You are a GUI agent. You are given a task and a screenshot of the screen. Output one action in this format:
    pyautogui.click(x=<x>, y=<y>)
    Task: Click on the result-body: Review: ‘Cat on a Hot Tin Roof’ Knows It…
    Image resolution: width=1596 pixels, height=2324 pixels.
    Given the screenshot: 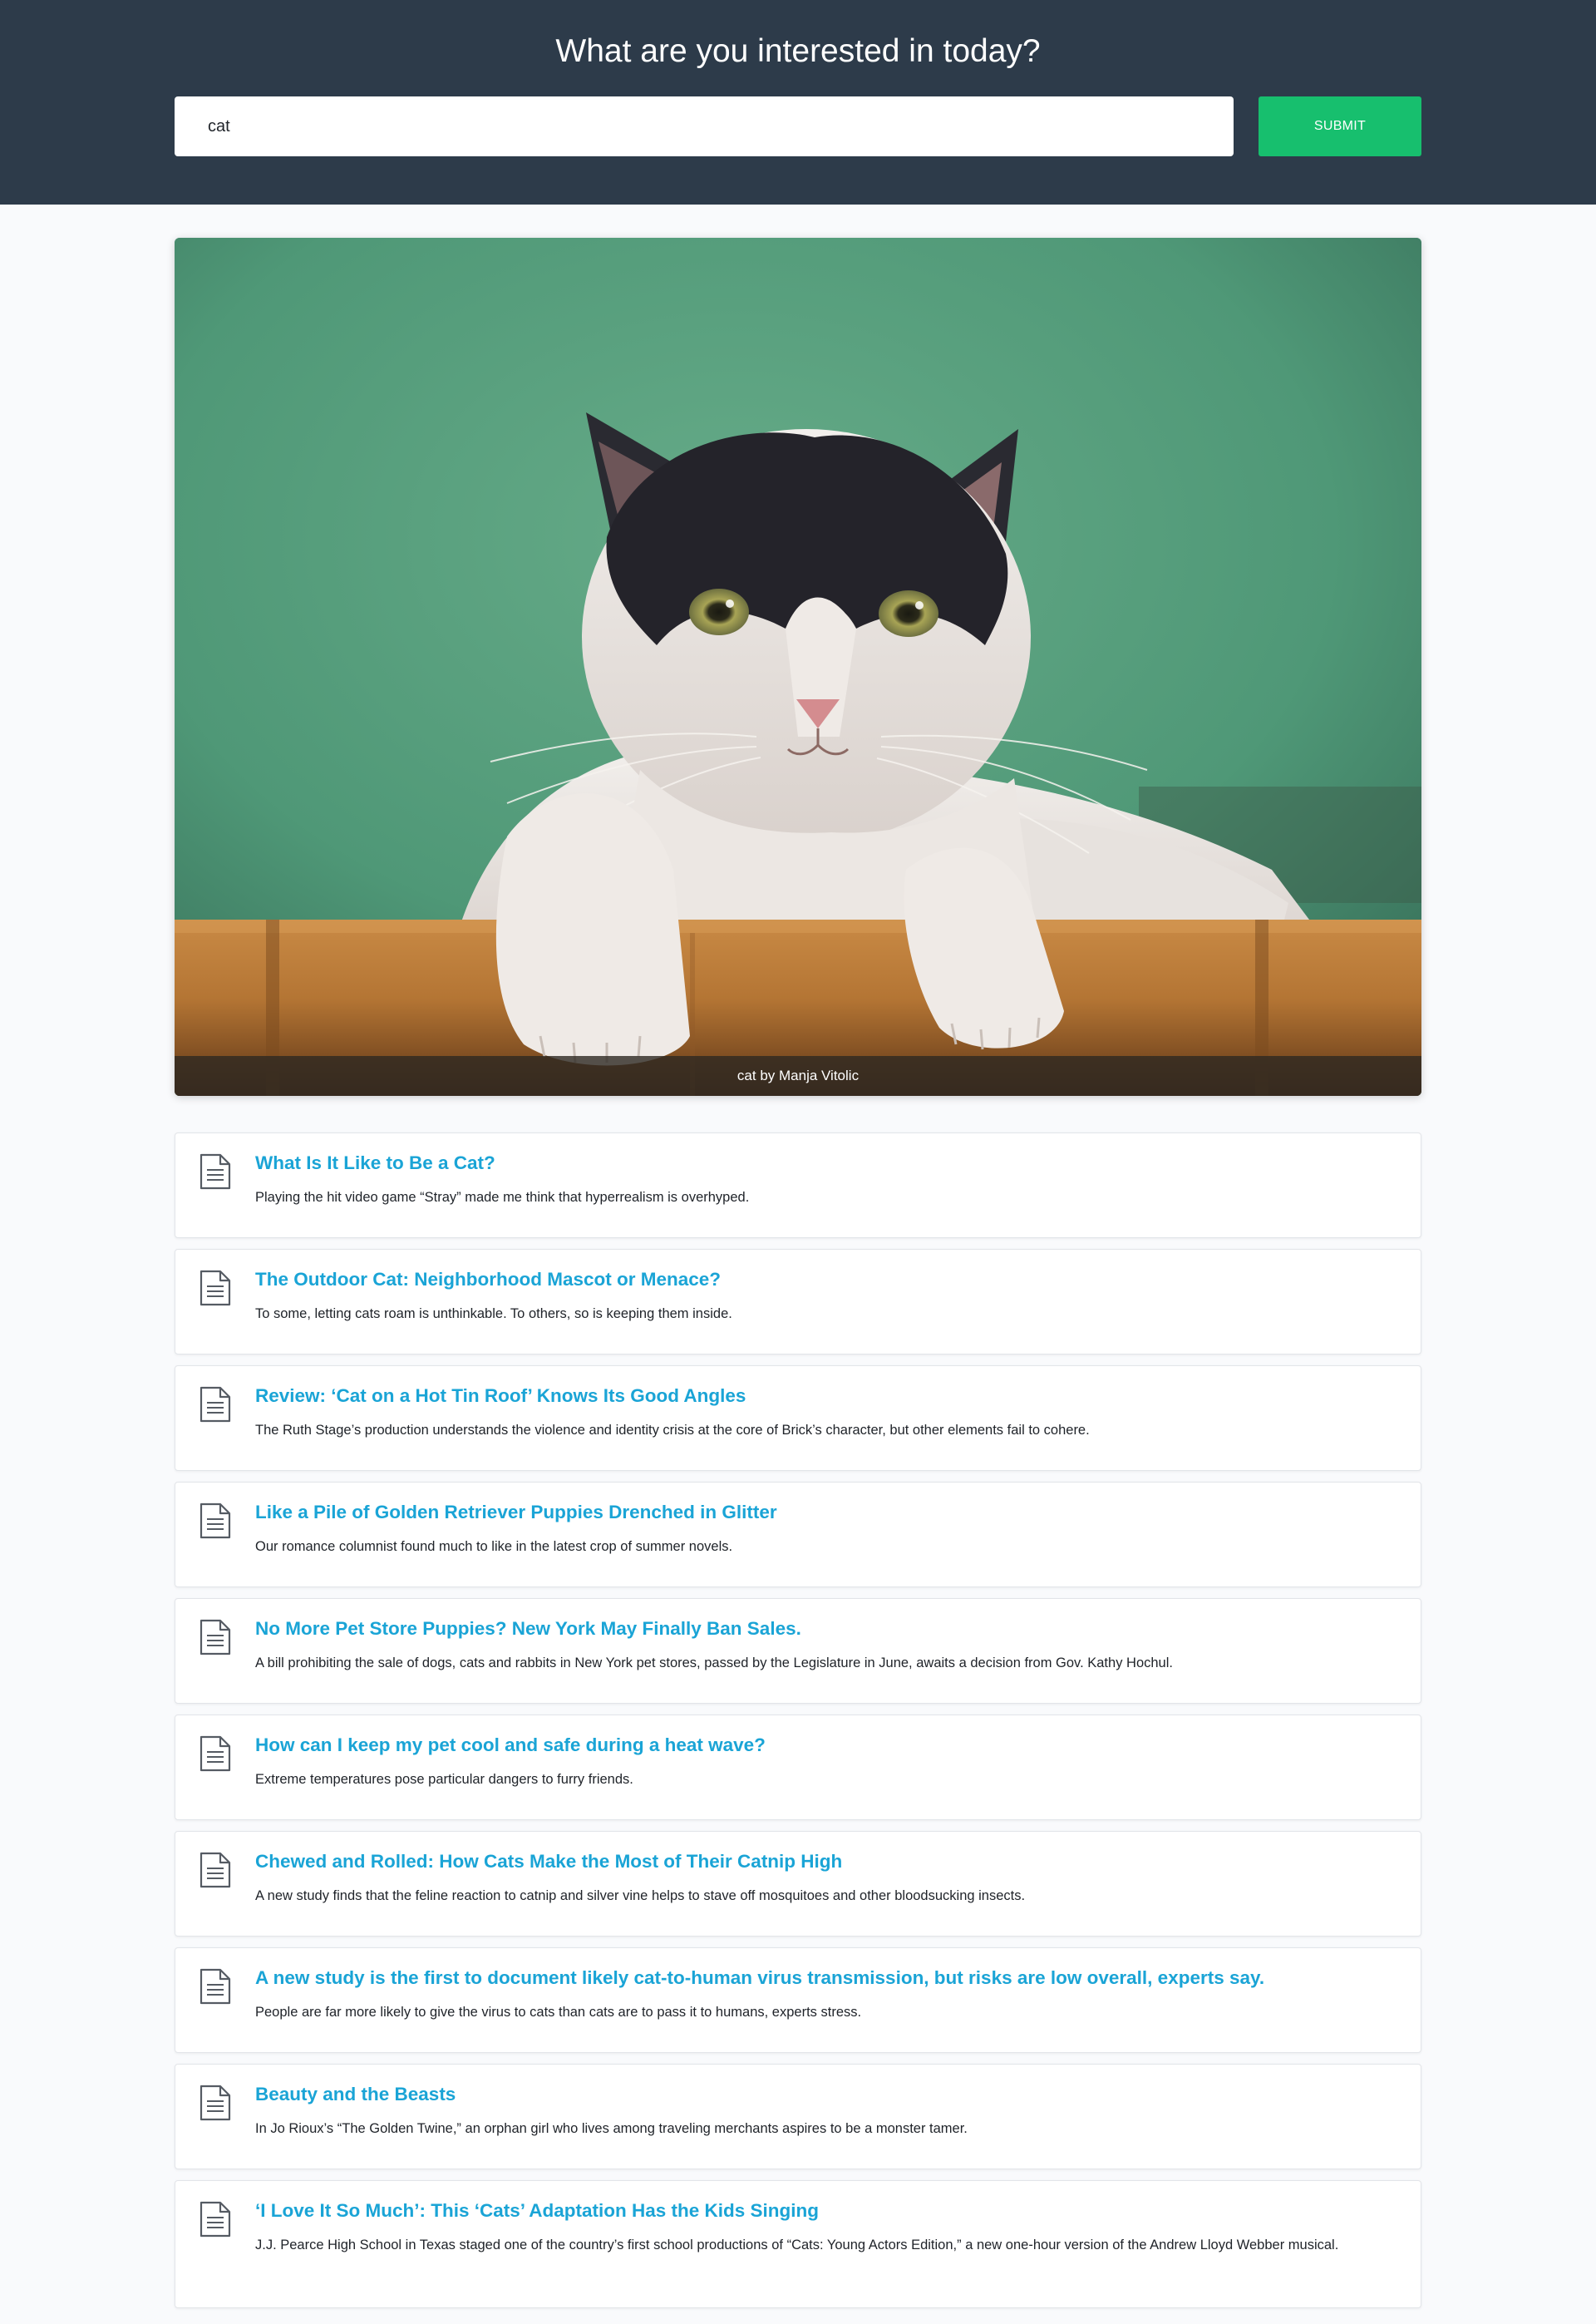 What is the action you would take?
    pyautogui.click(x=828, y=1427)
    